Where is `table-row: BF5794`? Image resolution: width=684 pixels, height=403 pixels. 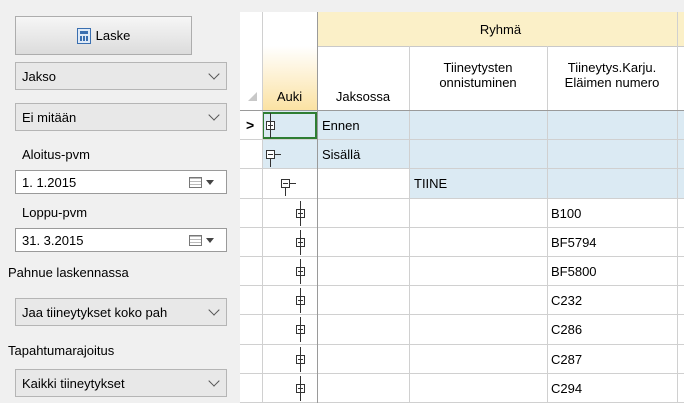
table-row: BF5794 is located at coordinates (462, 242).